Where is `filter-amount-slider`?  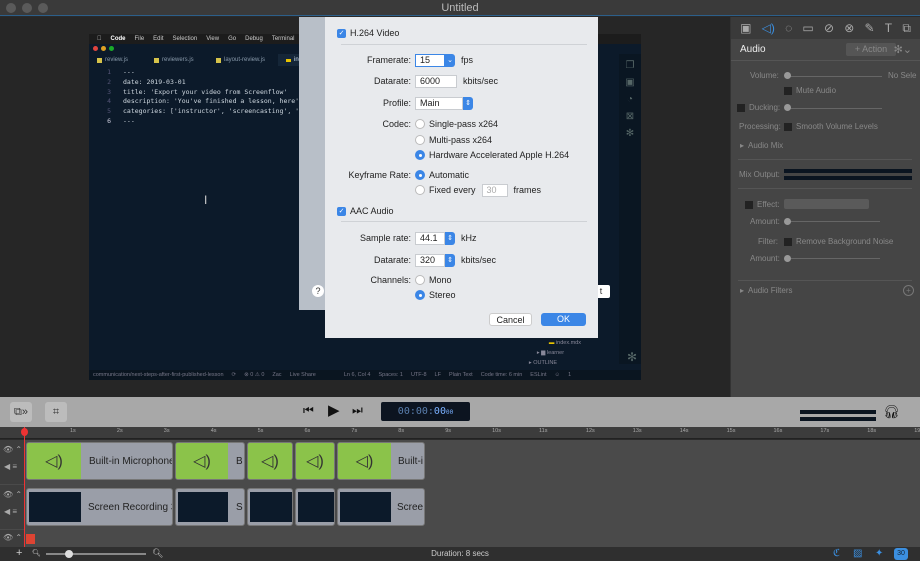 filter-amount-slider is located at coordinates (787, 258).